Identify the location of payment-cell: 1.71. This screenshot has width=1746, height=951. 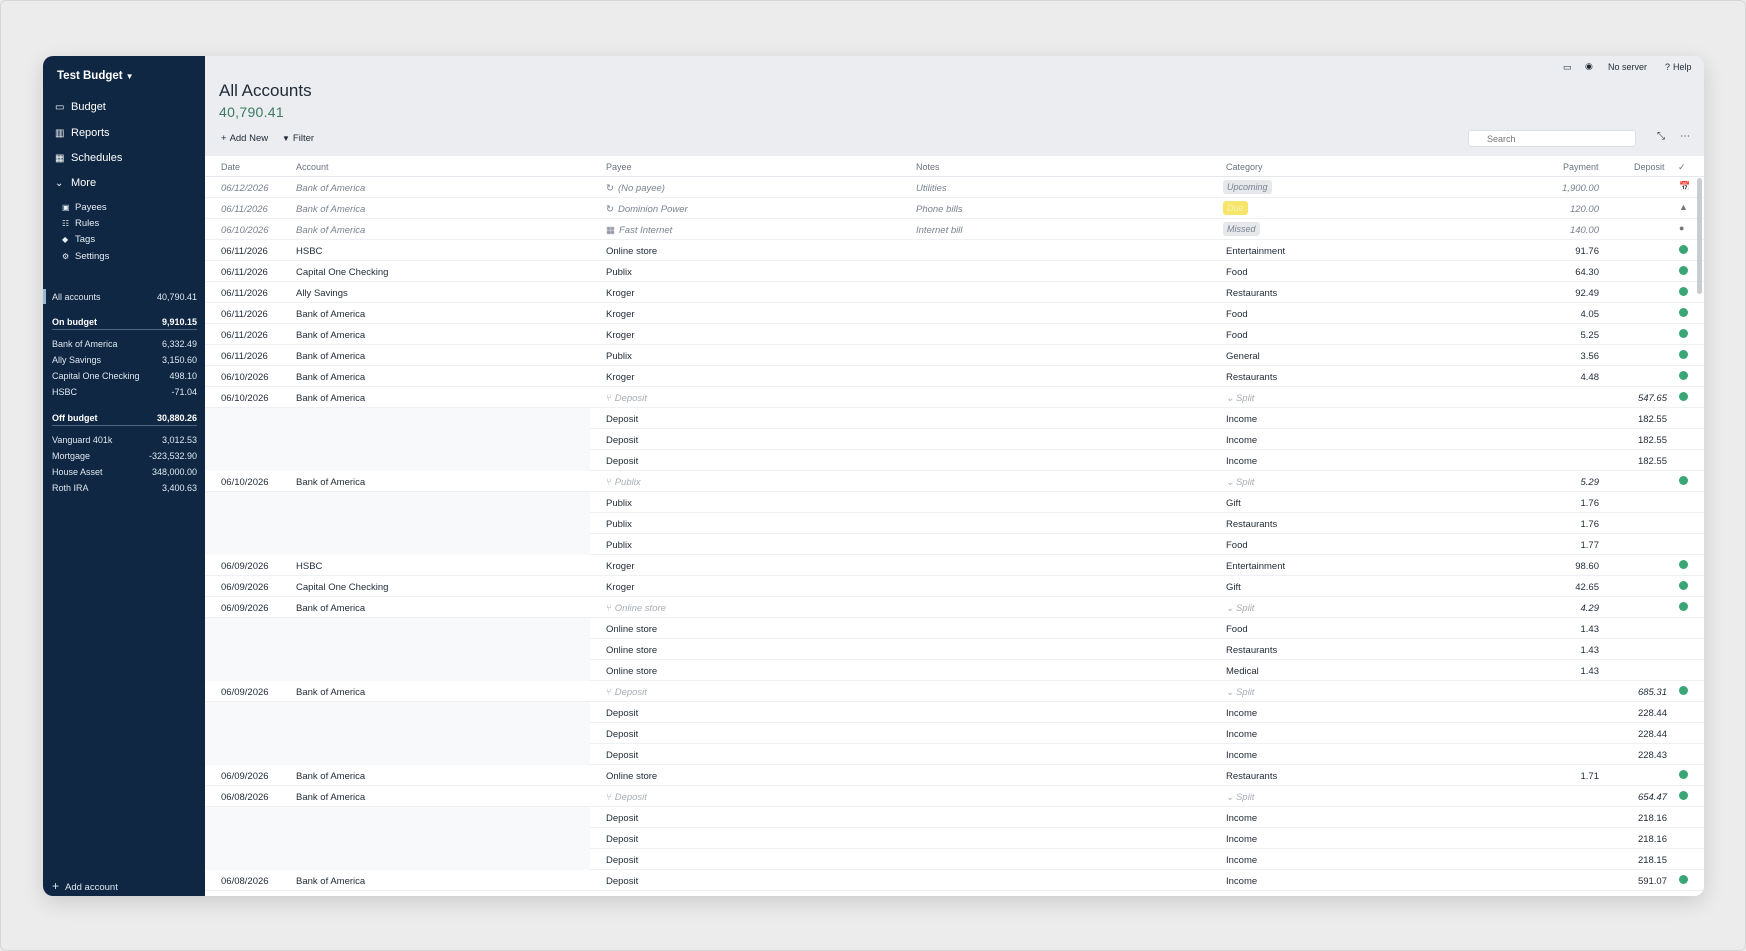
(1590, 776).